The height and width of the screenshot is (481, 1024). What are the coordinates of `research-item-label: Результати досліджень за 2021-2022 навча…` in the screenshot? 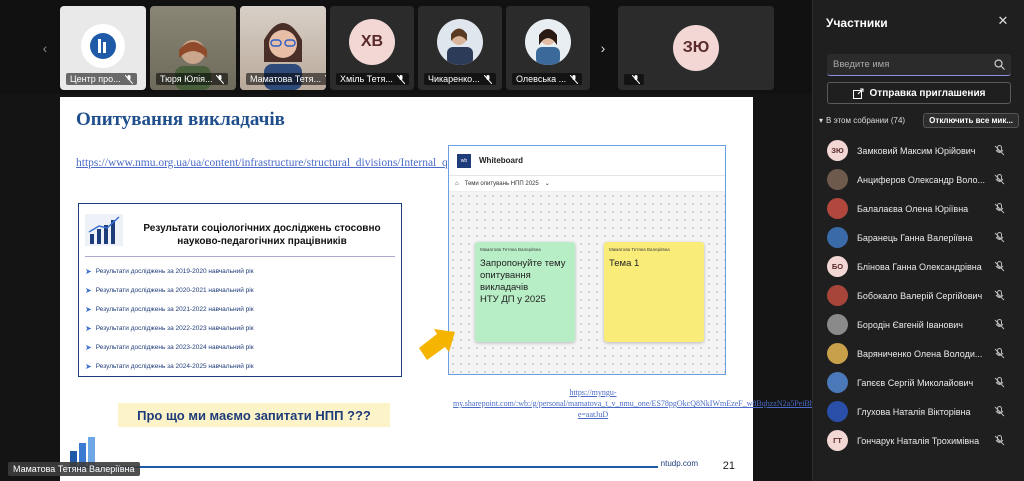 It's located at (174, 309).